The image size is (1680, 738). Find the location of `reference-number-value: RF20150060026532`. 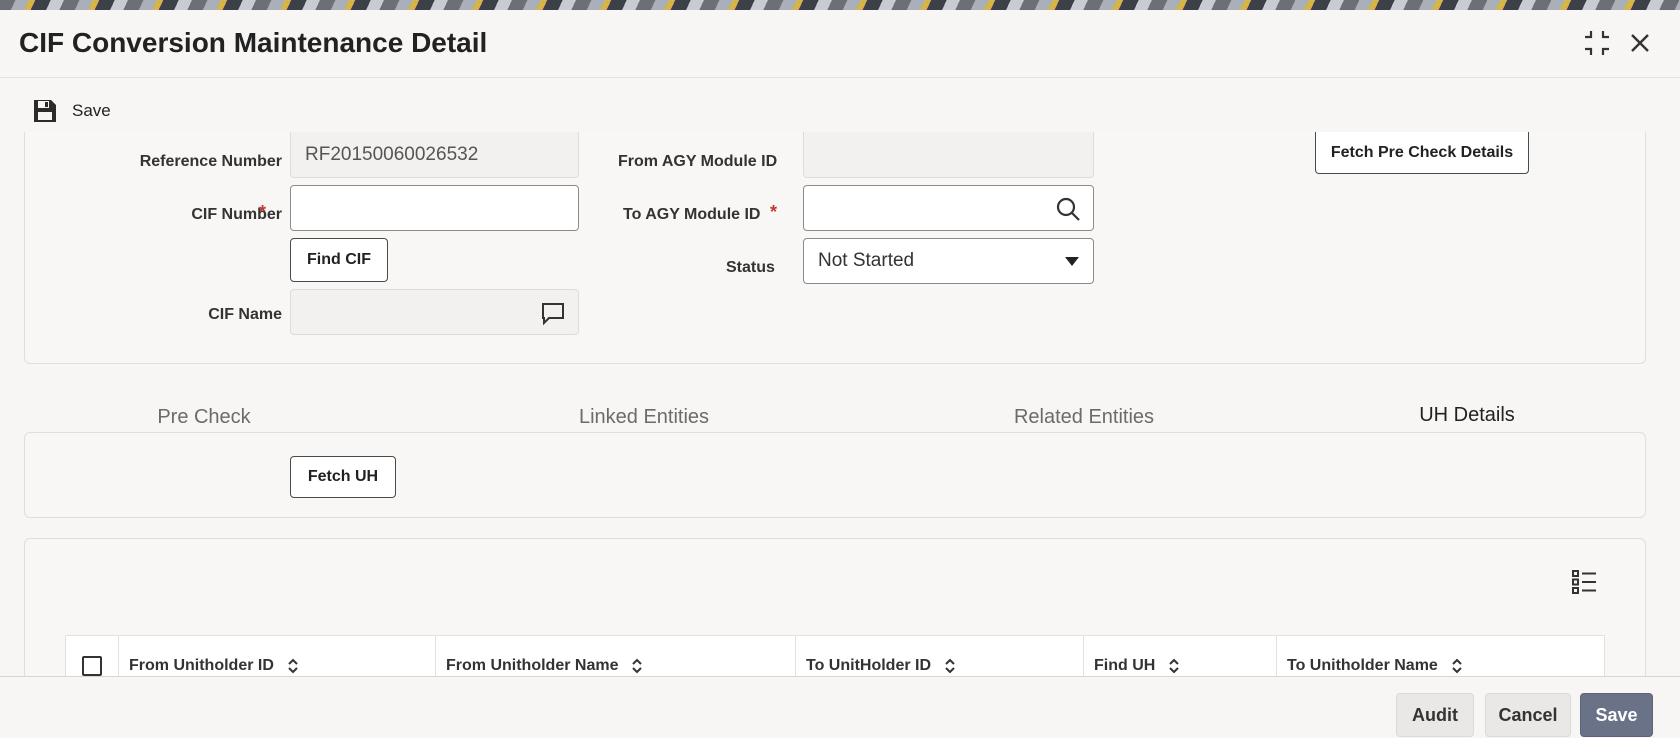

reference-number-value: RF20150060026532 is located at coordinates (392, 154).